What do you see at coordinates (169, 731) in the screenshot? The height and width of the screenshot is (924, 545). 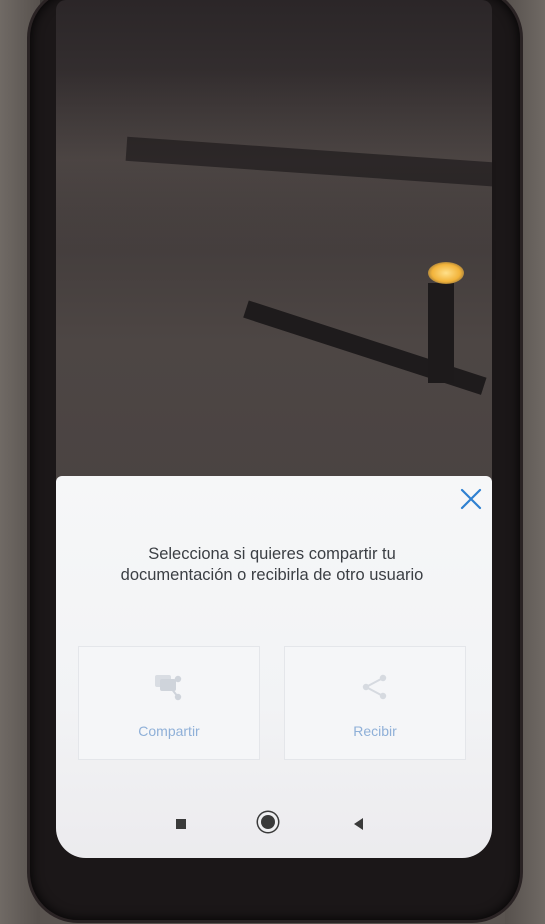 I see `share-option-label: Compartir` at bounding box center [169, 731].